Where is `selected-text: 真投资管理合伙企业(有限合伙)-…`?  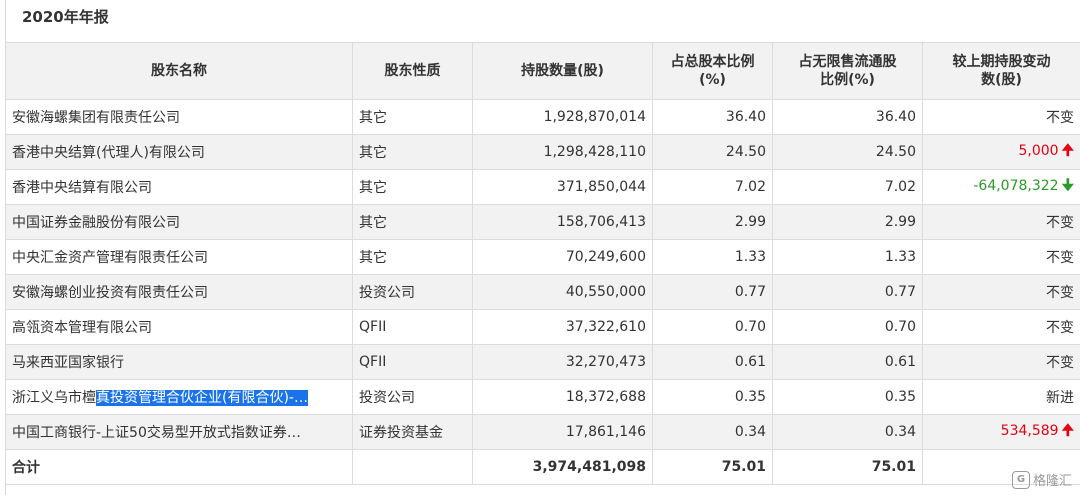 selected-text: 真投资管理合伙企业(有限合伙)-… is located at coordinates (202, 398).